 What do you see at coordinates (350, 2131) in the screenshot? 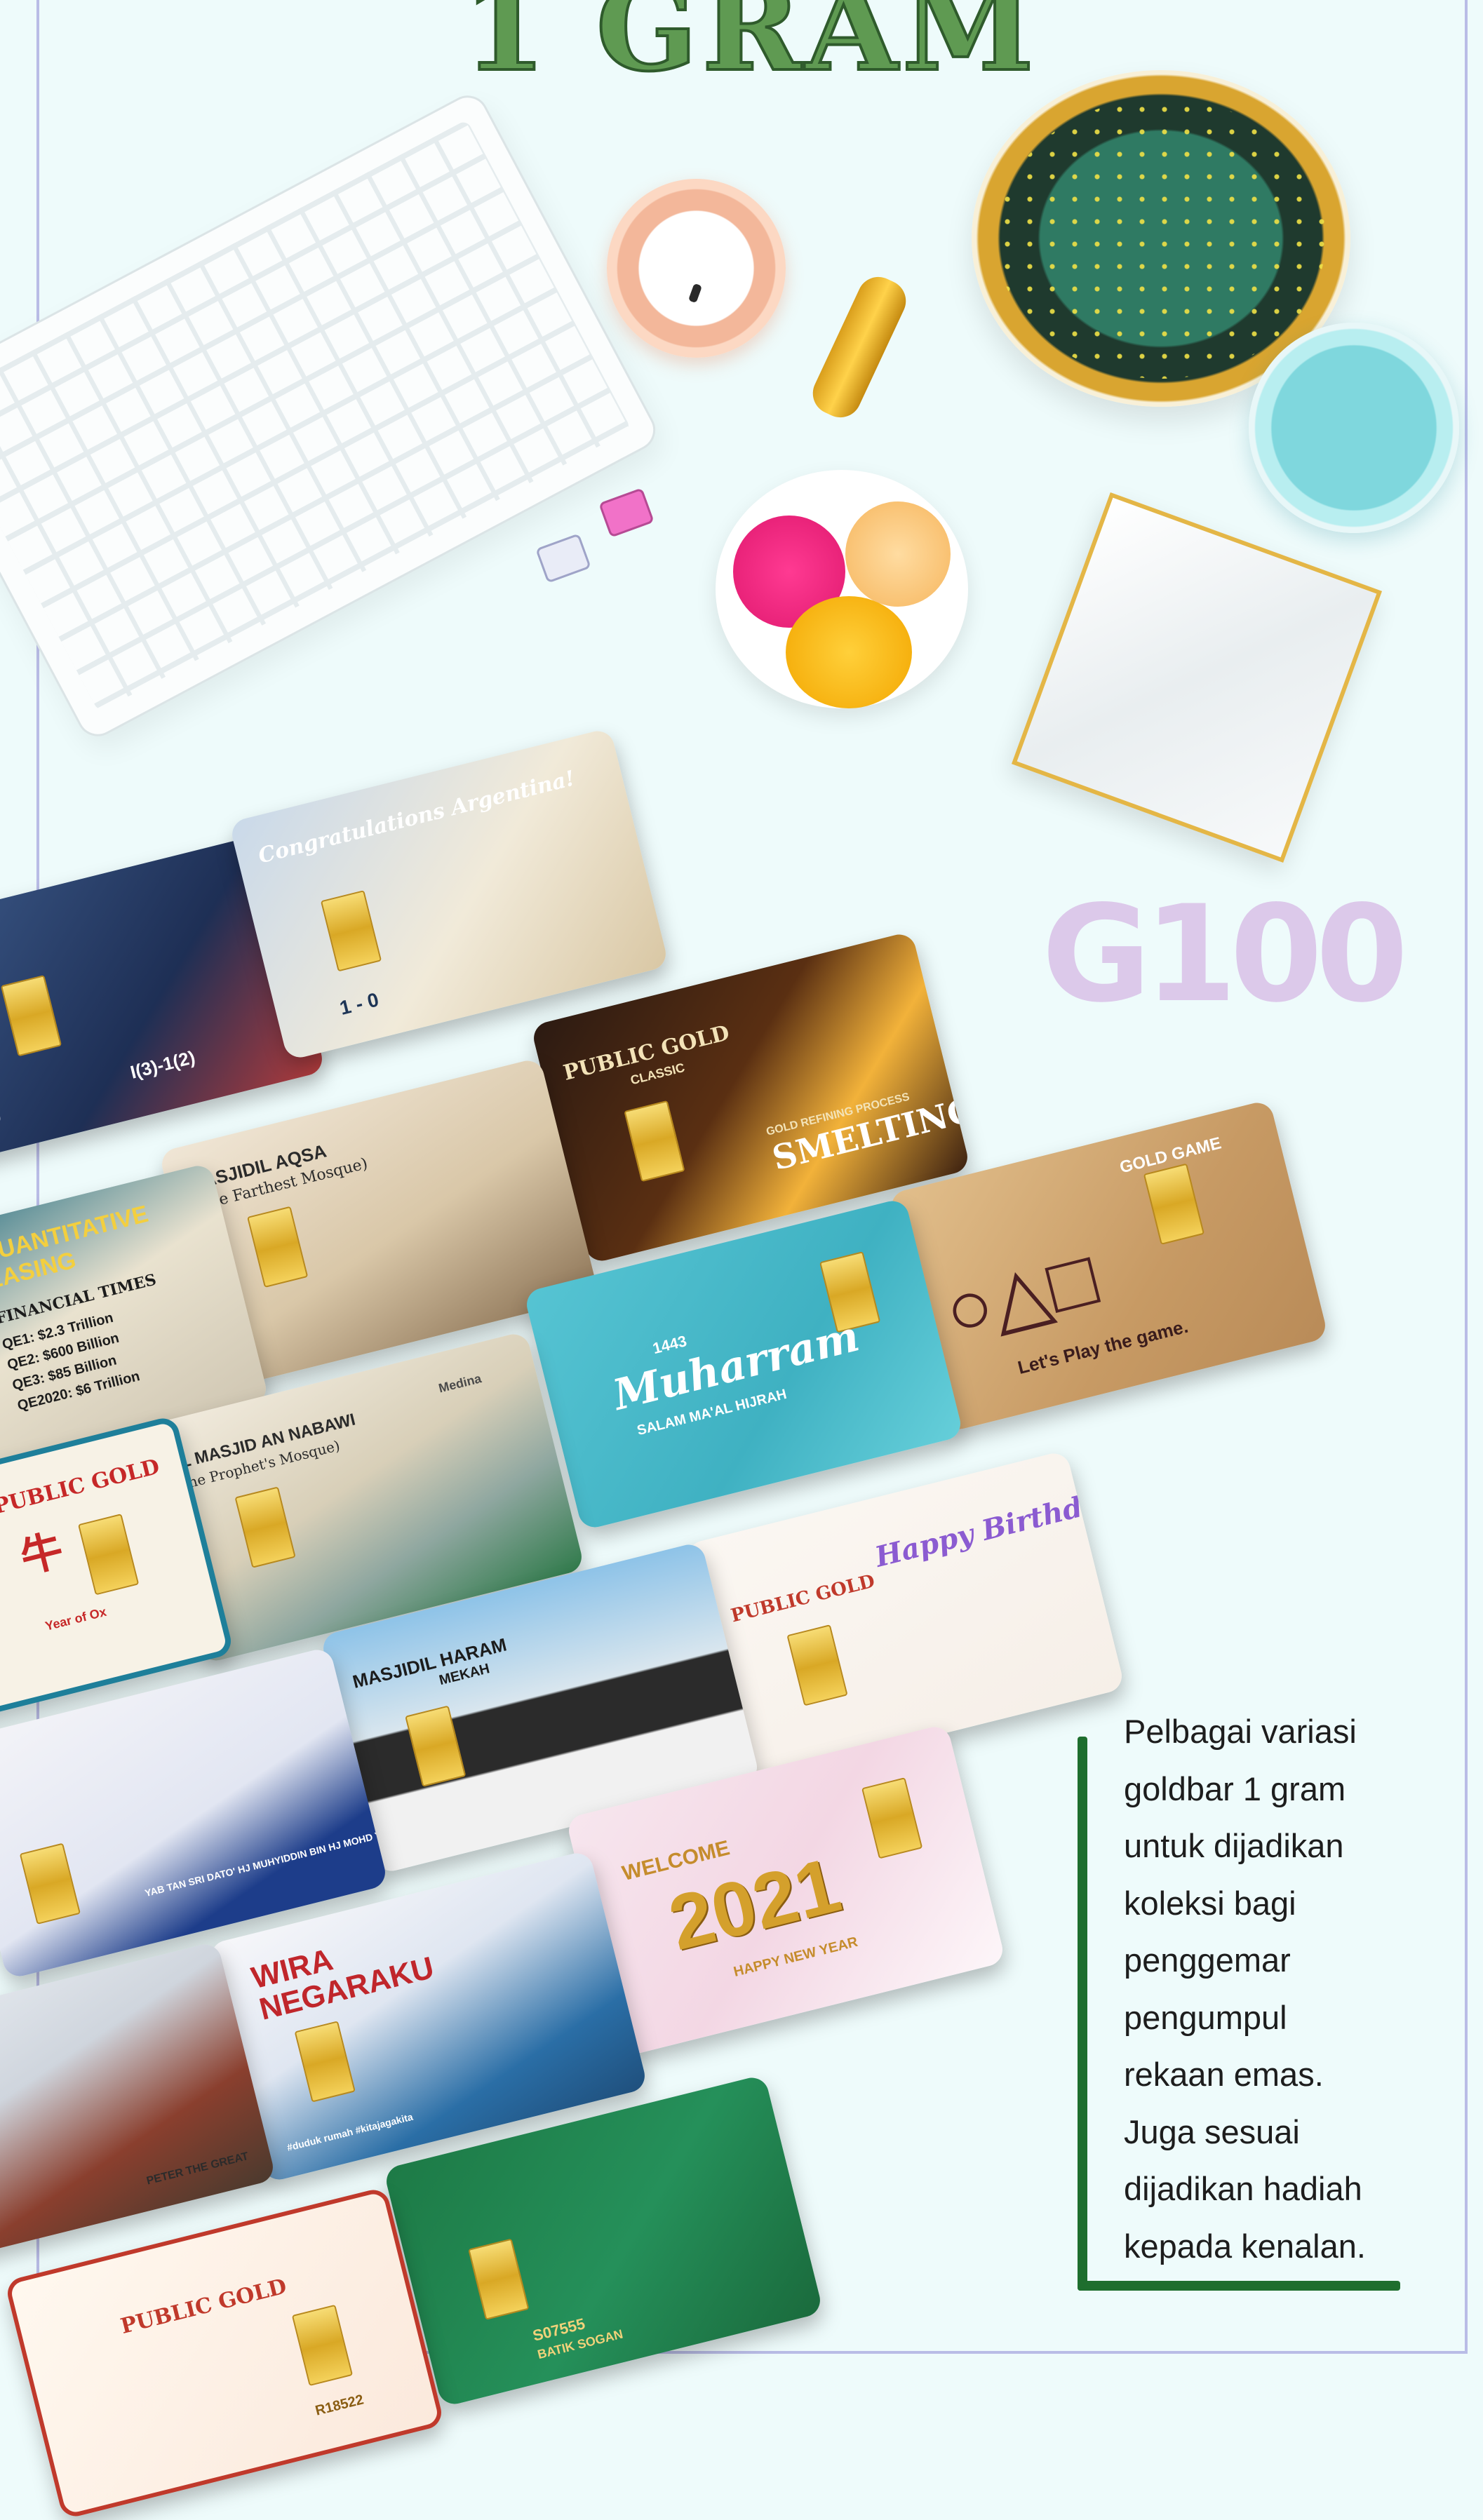
I see `card-wira-tags: #duduk rumah #kitajagakita` at bounding box center [350, 2131].